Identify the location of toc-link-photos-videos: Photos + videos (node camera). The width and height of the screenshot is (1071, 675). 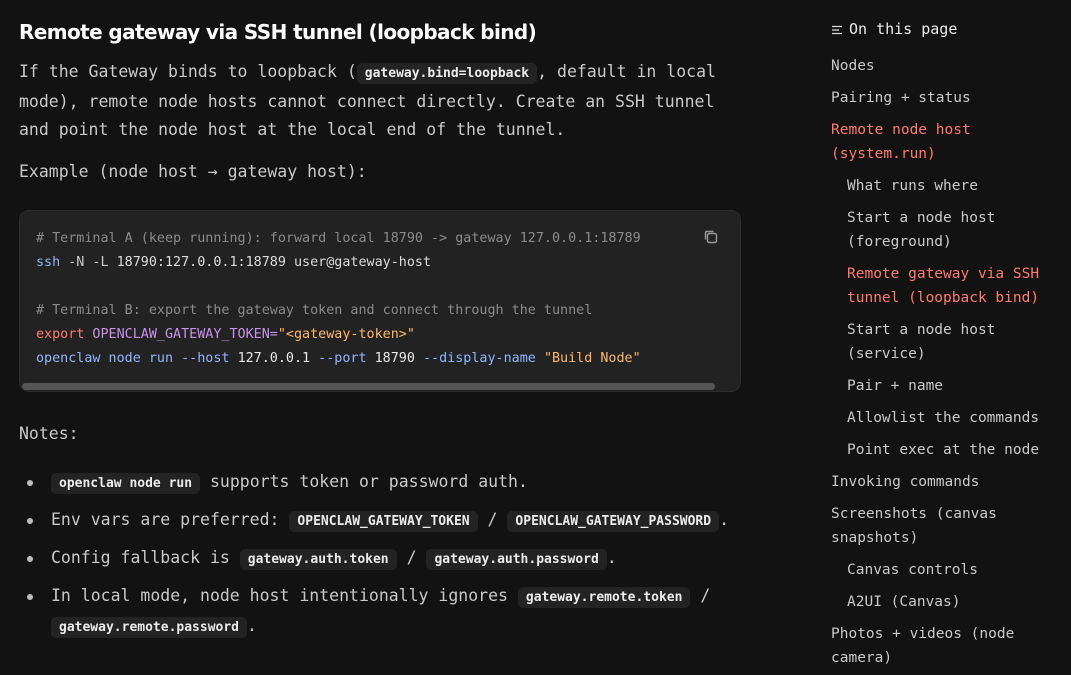
(931, 646).